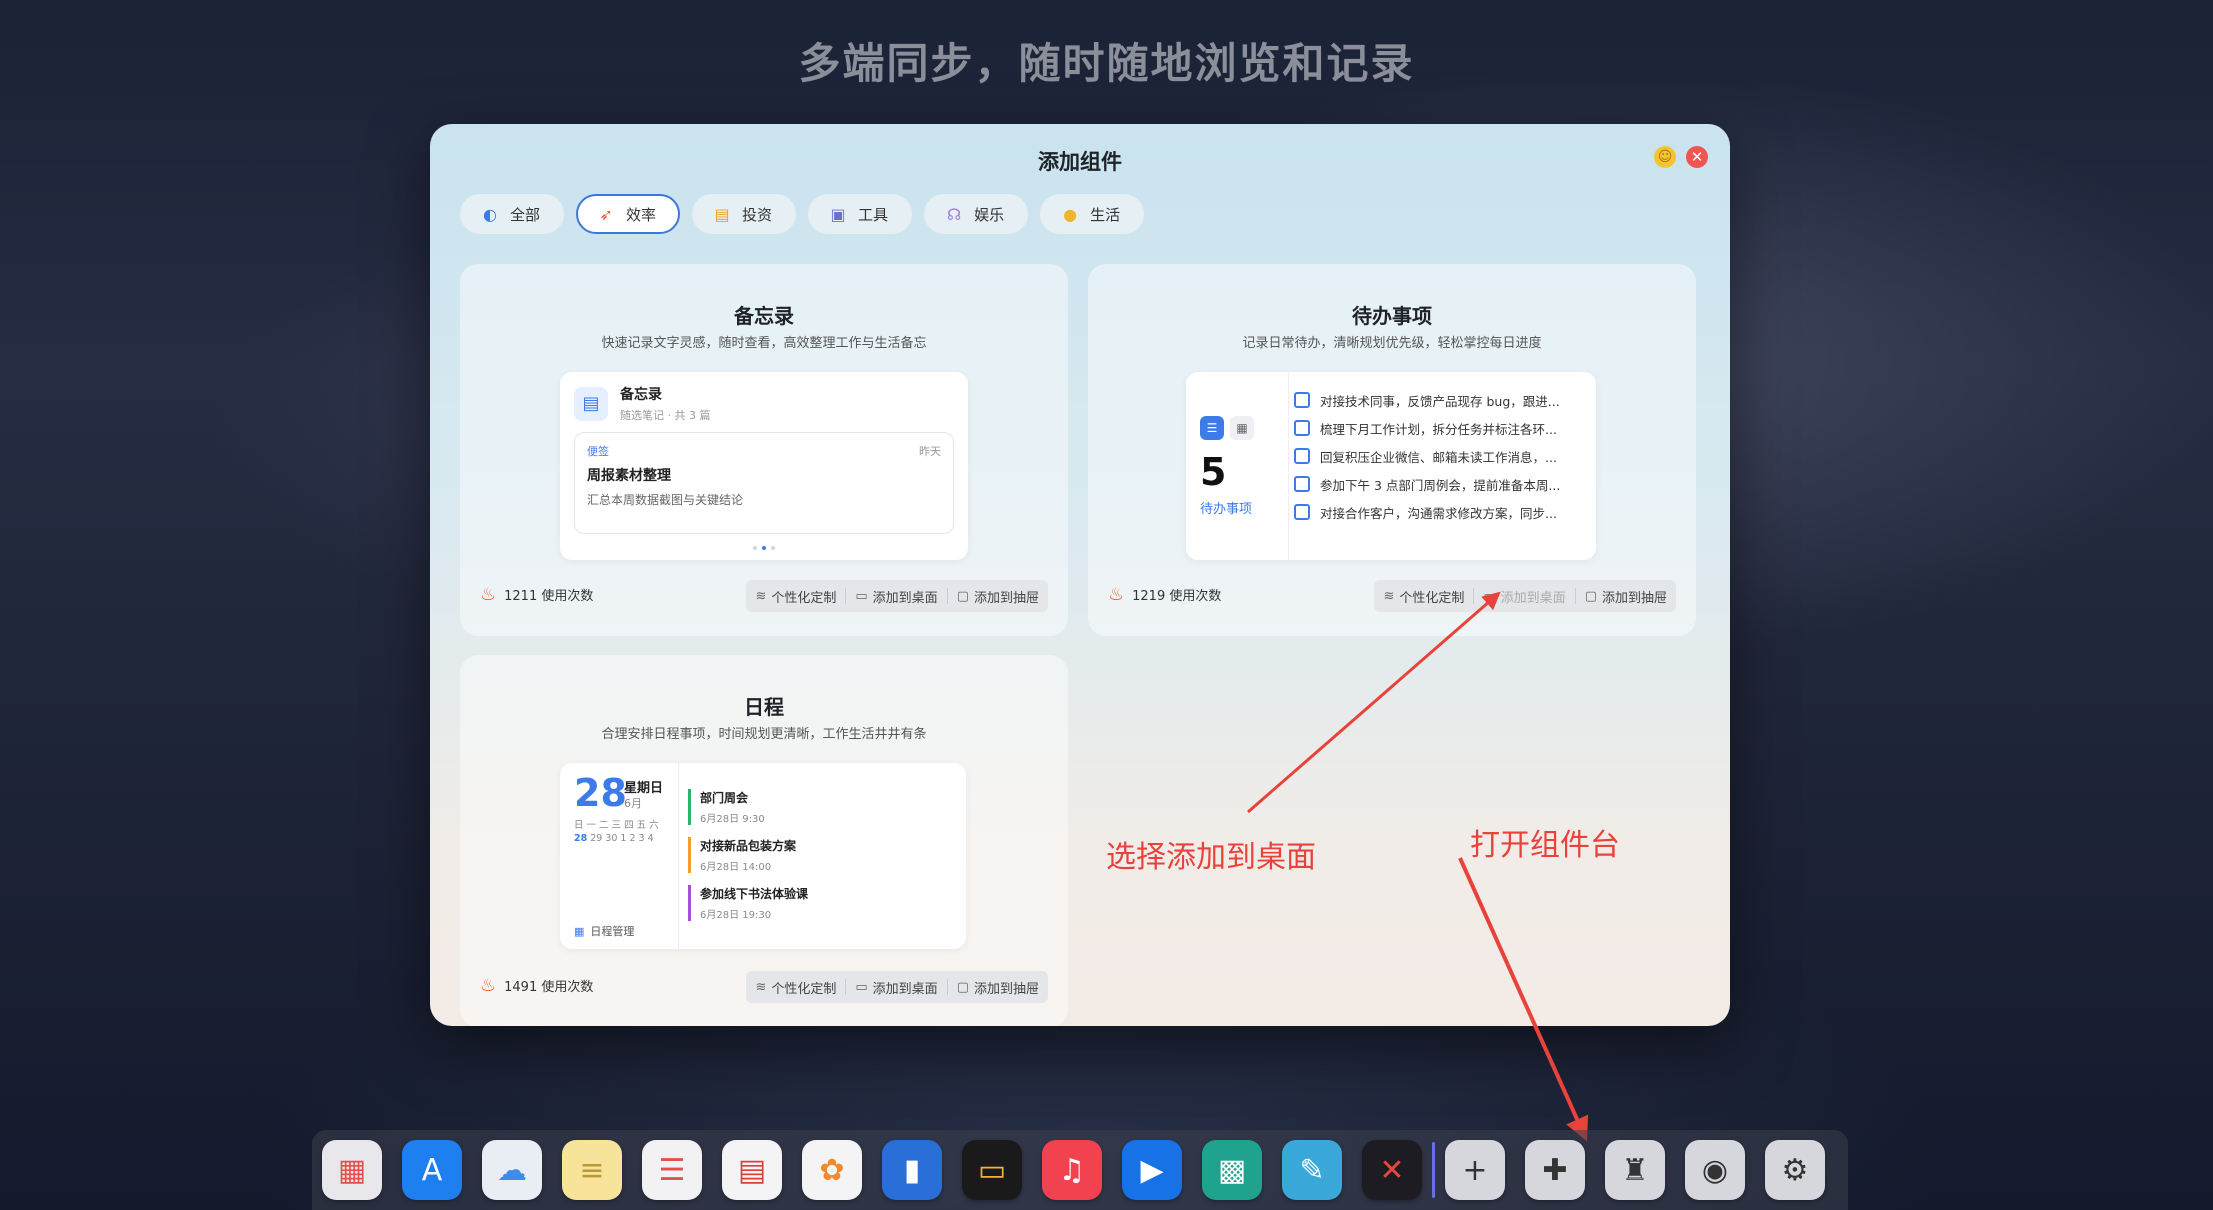  I want to click on arrow-to-widget-bar, so click(1523, 999).